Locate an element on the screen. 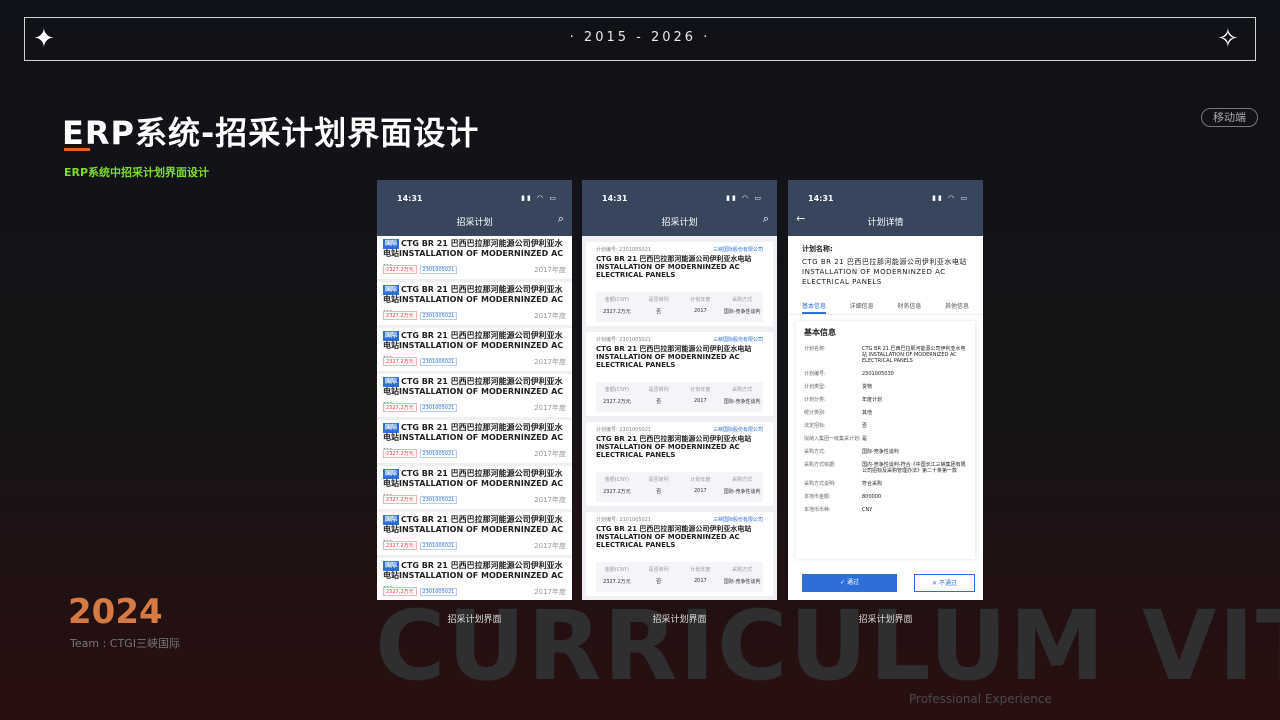 The image size is (1280, 720). tab-finance: 财务信息 is located at coordinates (909, 307).